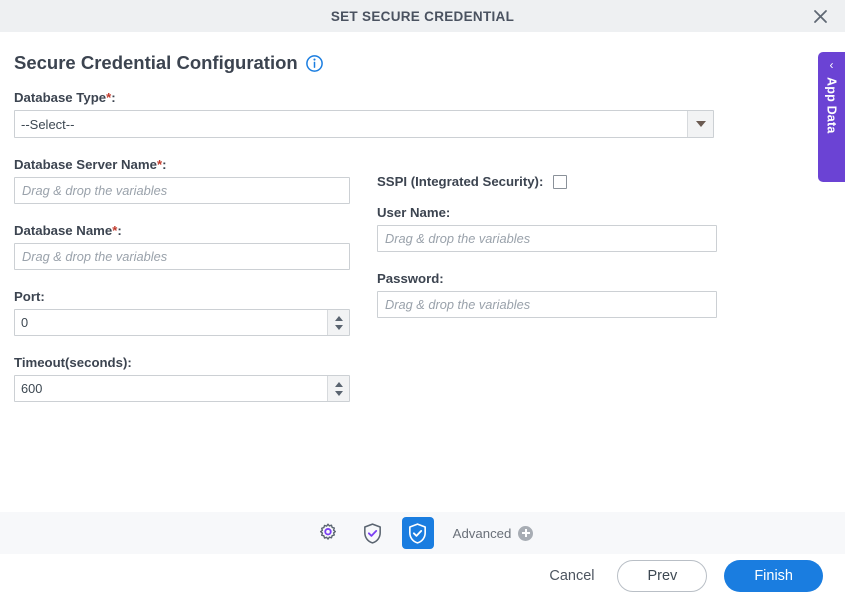 Image resolution: width=845 pixels, height=597 pixels. I want to click on app-data-panel-tab: ‹ App Data, so click(831, 117).